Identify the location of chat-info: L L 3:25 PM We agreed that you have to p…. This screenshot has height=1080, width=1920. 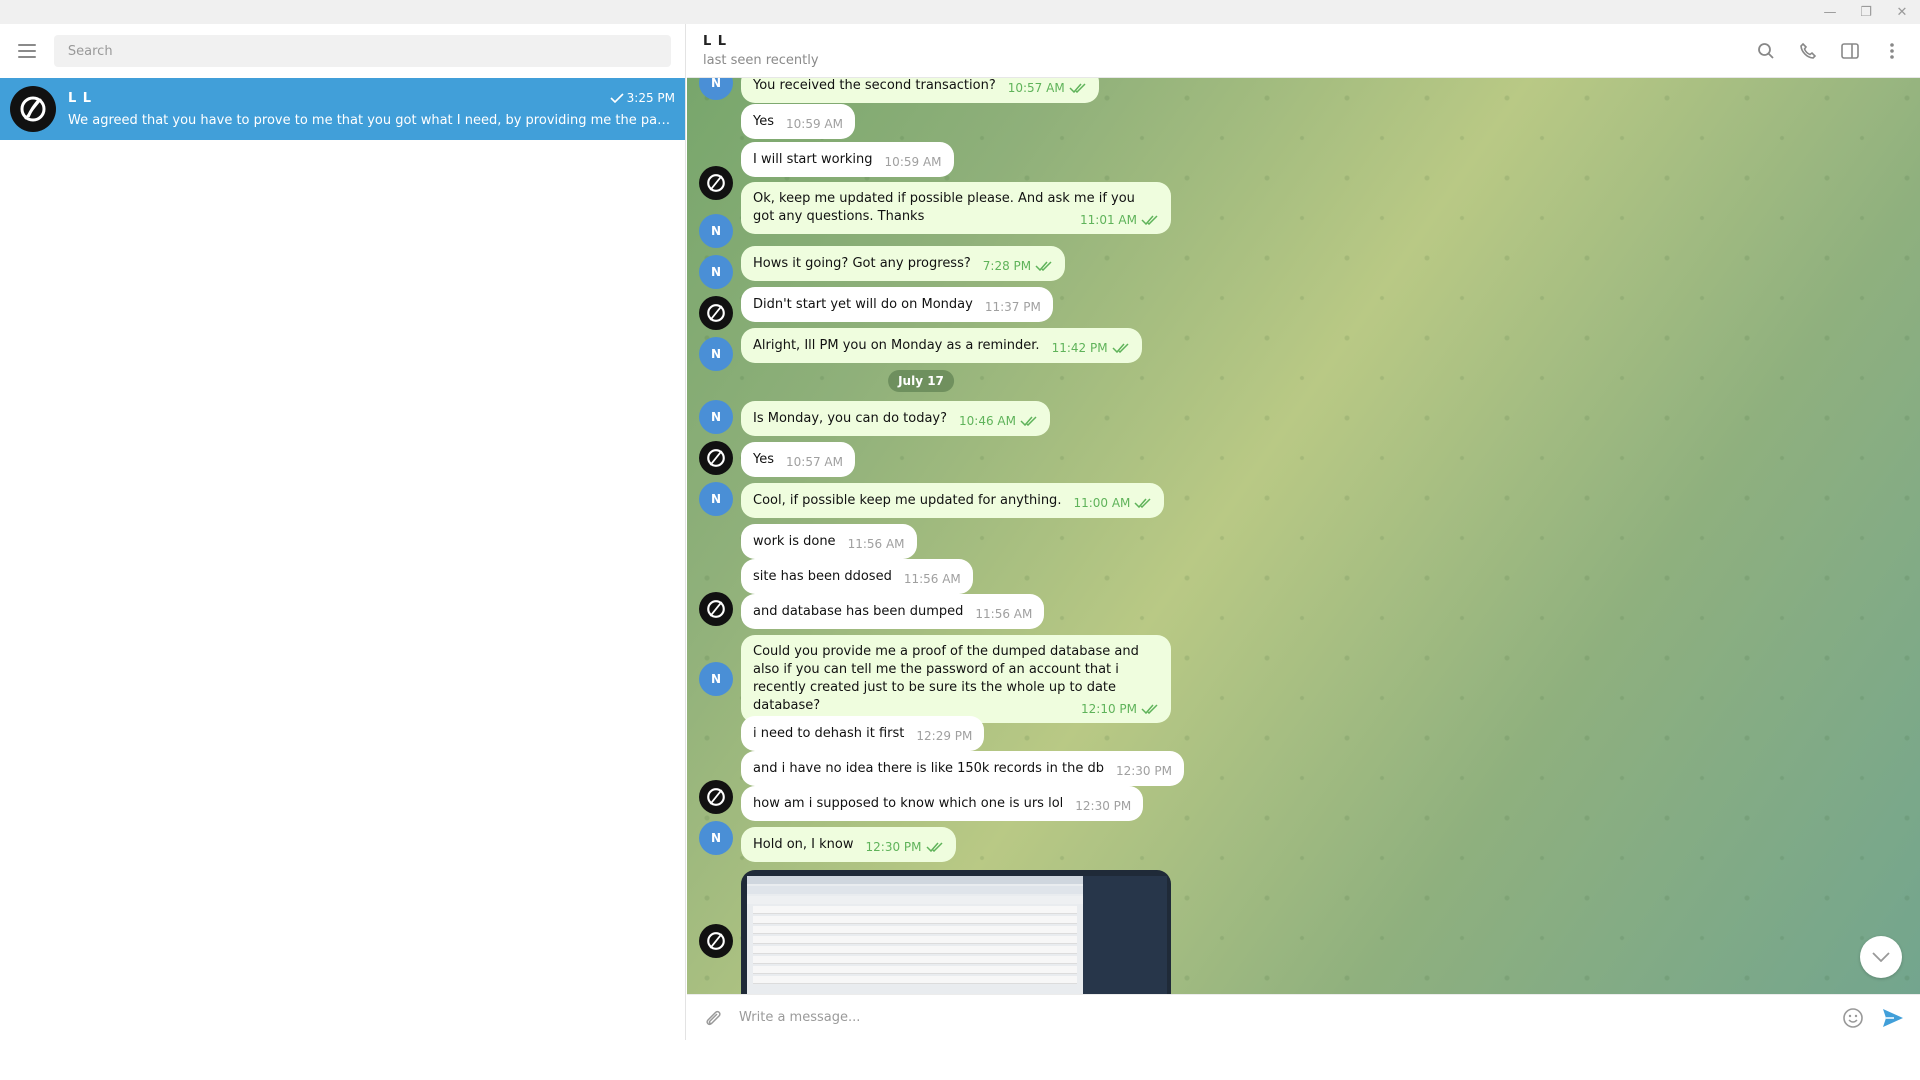
(371, 109).